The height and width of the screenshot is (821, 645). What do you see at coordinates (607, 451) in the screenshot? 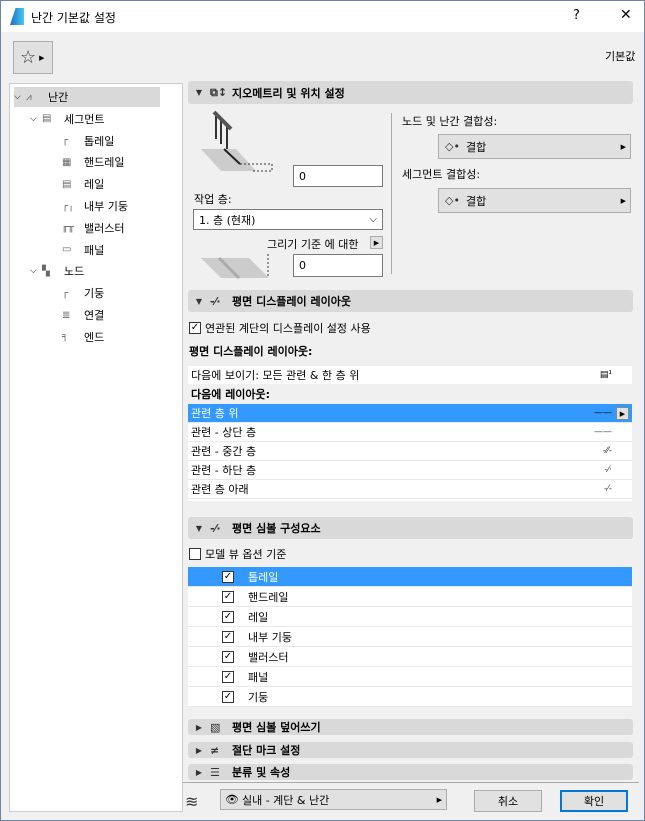
I see `line-style-icon: -⁄⁄-` at bounding box center [607, 451].